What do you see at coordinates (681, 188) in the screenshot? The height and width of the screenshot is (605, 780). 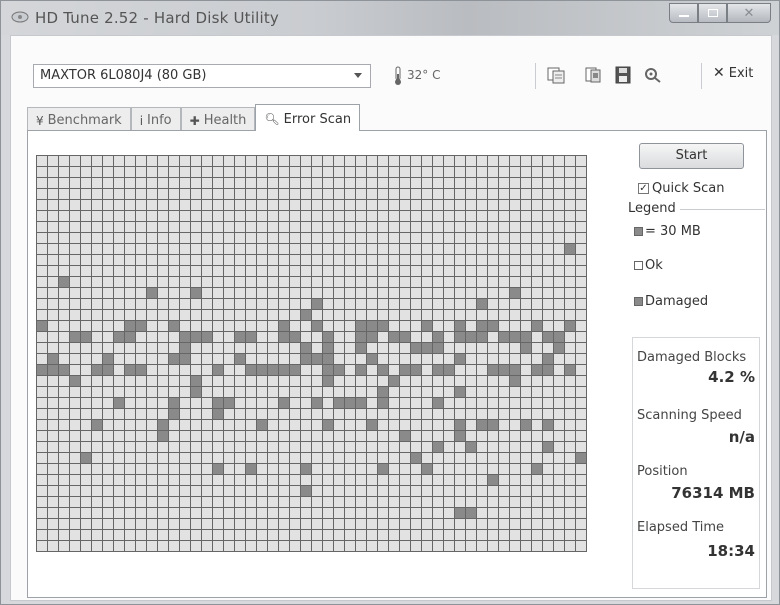 I see `quick-scan-checkbox: ✓ Quick Scan` at bounding box center [681, 188].